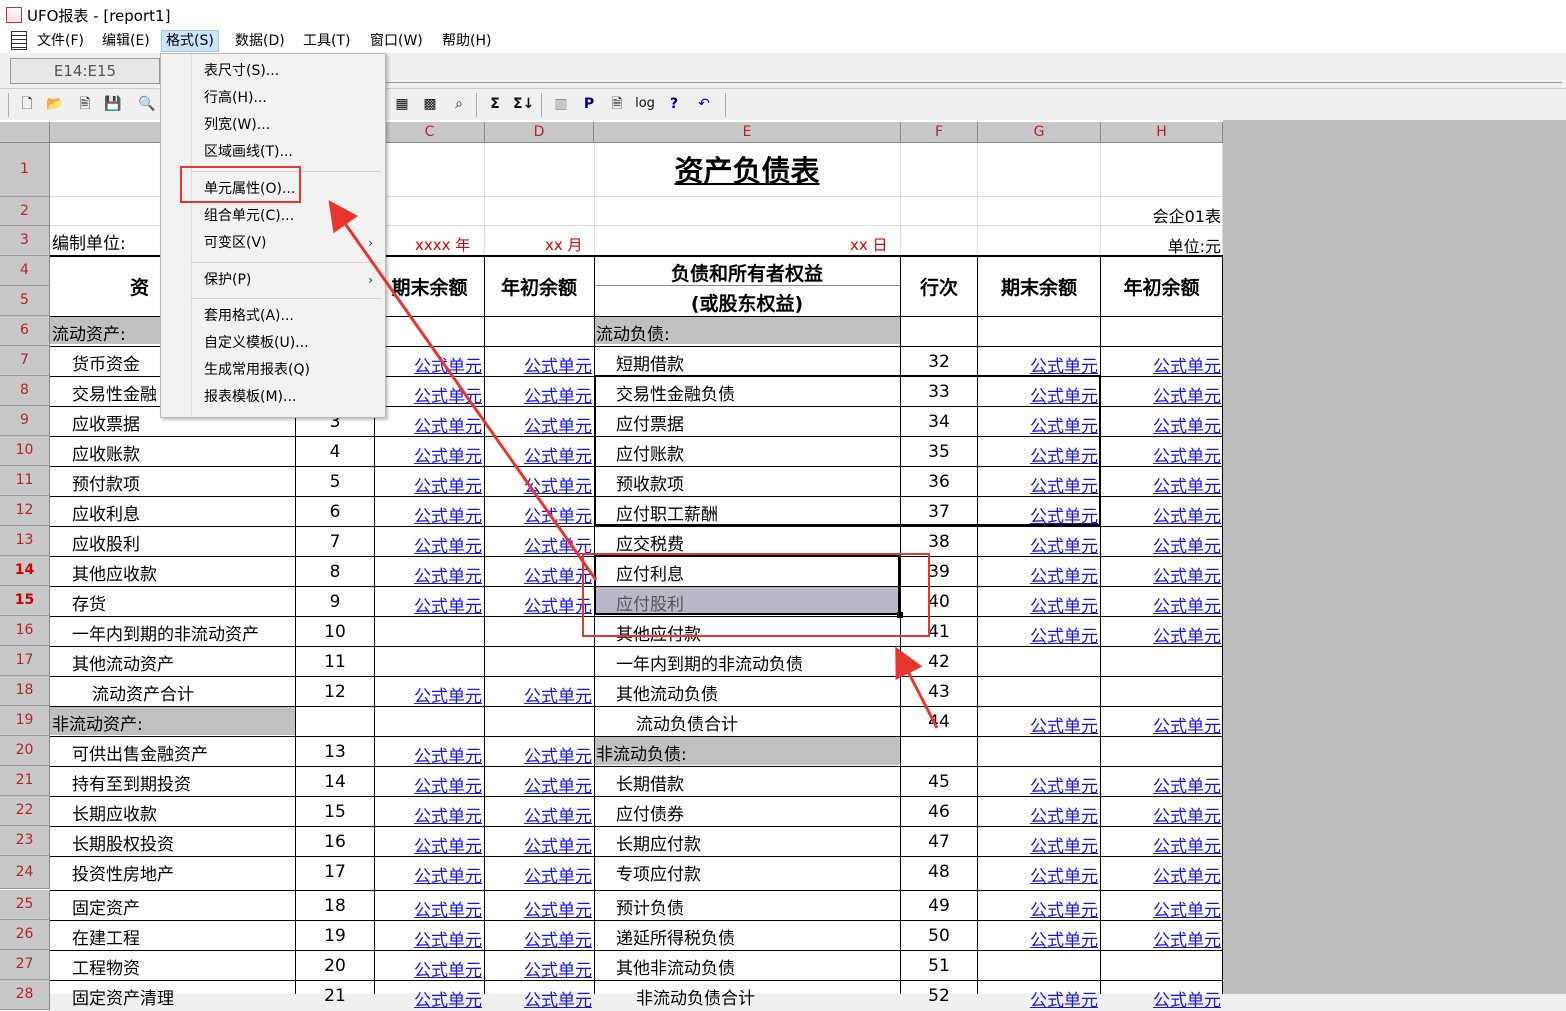  Describe the element at coordinates (1161, 544) in the screenshot. I see `formula-cell-h13: 公式单元` at that location.